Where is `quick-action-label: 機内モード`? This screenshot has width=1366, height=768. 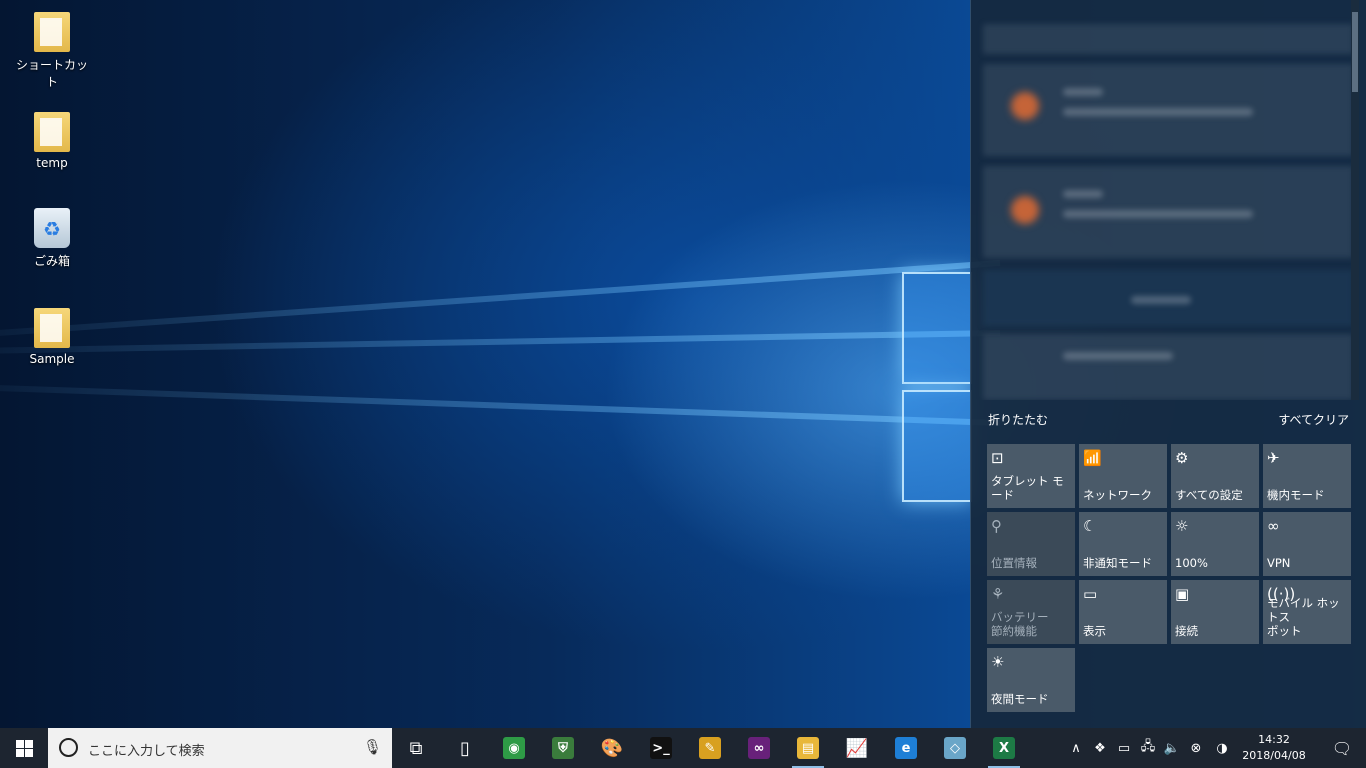 quick-action-label: 機内モード is located at coordinates (1296, 495).